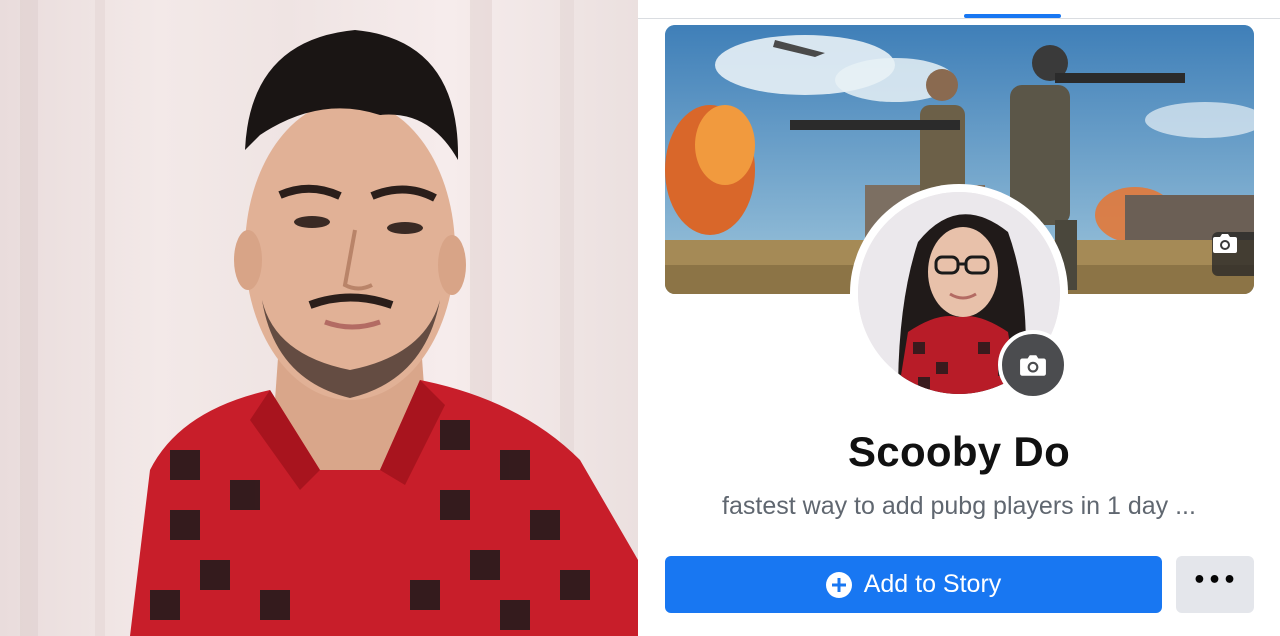  Describe the element at coordinates (838, 584) in the screenshot. I see `plus-circle-icon` at that location.